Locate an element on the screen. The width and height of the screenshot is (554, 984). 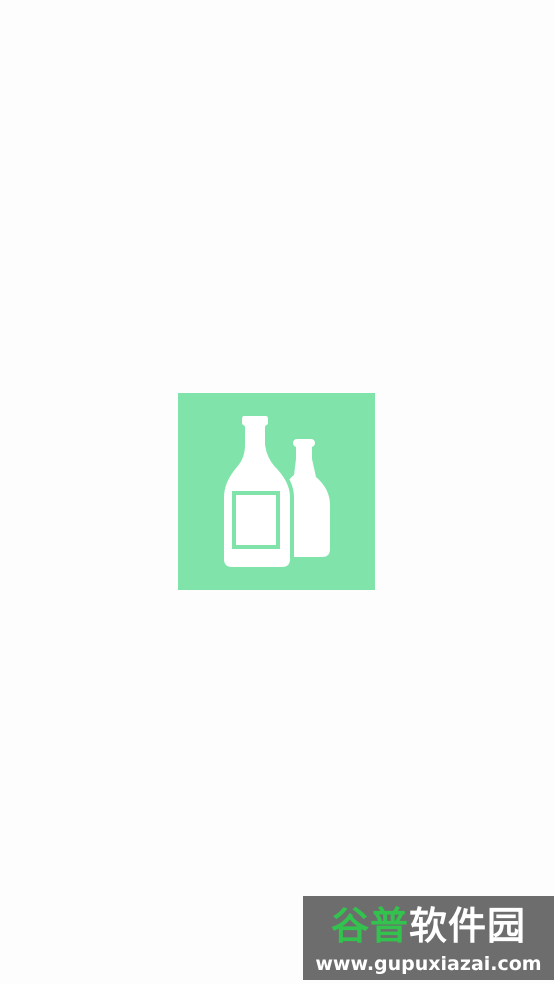
app-logo is located at coordinates (276, 491).